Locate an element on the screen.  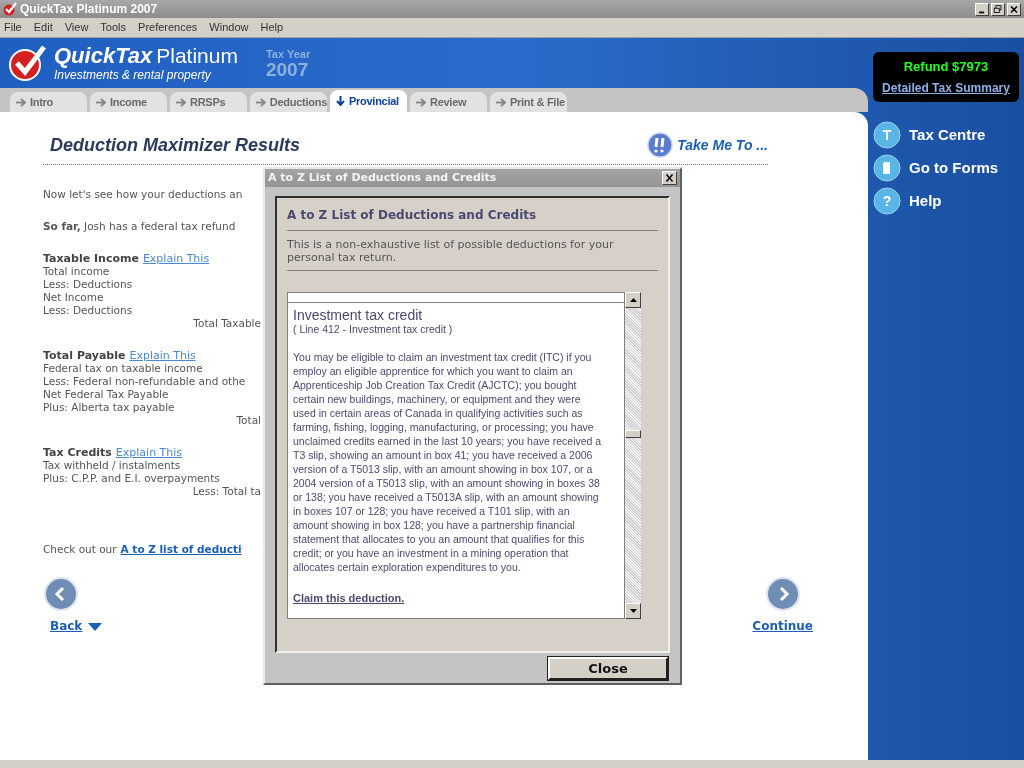
summary-line: Total income is located at coordinates (77, 271).